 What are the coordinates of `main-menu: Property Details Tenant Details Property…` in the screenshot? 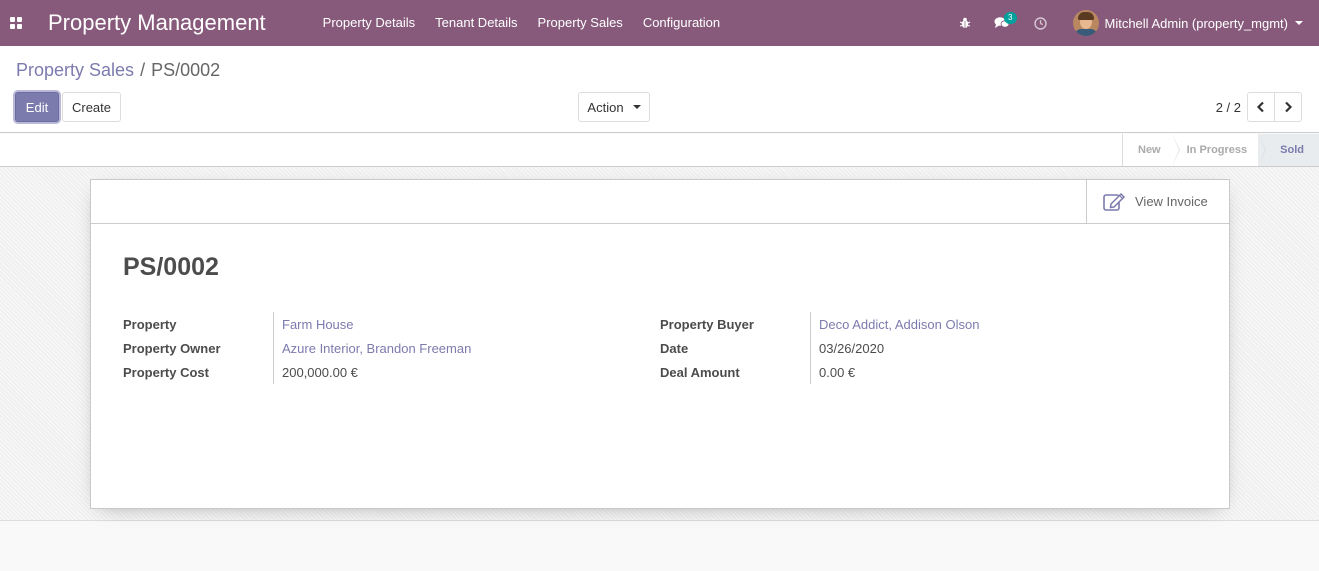 It's located at (521, 23).